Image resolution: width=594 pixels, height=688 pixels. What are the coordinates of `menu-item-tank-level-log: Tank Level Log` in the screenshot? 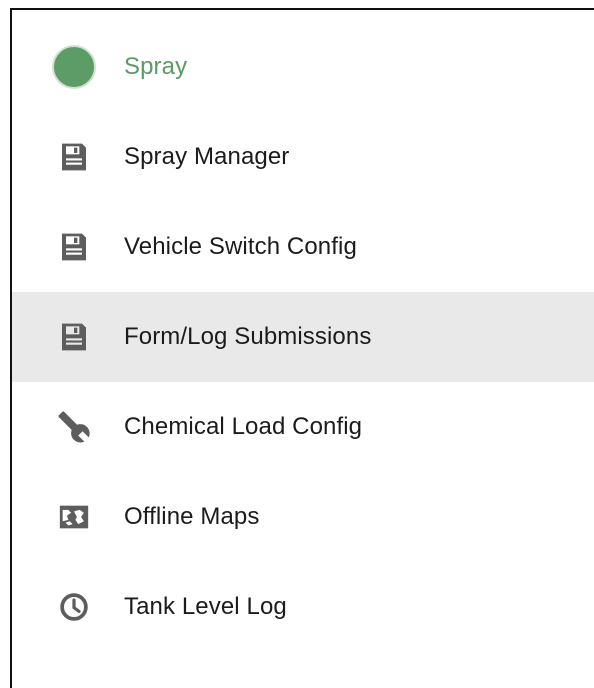 It's located at (303, 607).